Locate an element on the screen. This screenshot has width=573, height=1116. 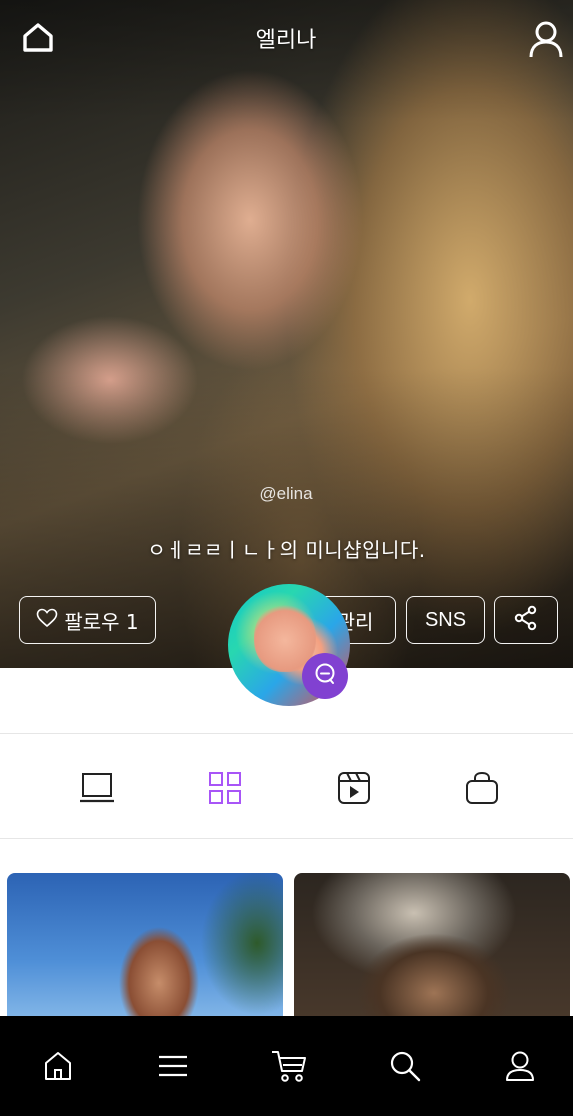
menu-icon is located at coordinates (173, 1068).